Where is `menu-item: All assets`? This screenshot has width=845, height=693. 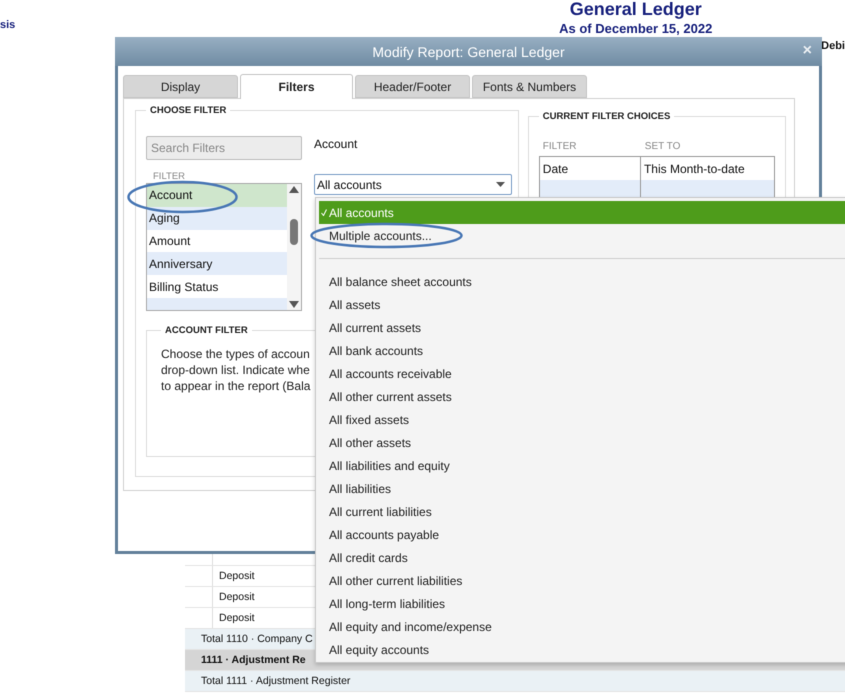
menu-item: All assets is located at coordinates (582, 304).